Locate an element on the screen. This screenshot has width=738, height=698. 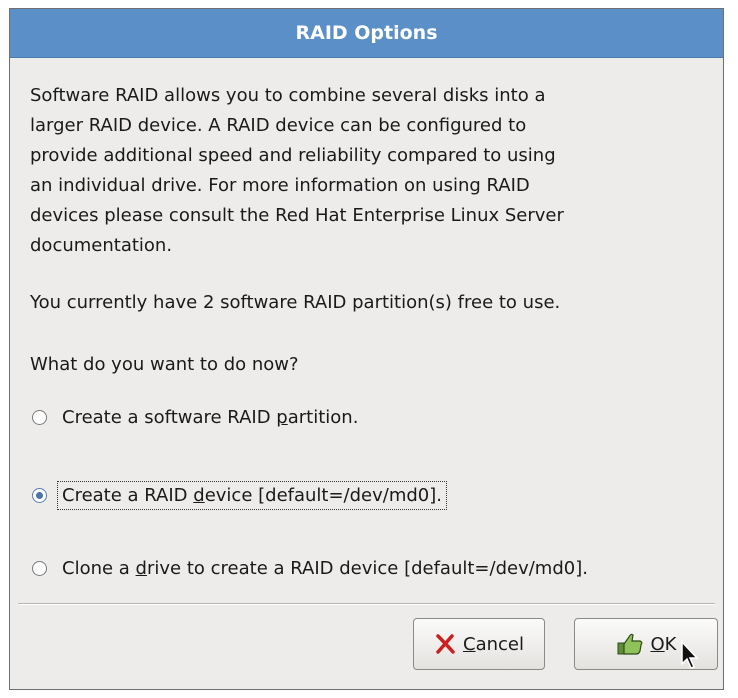
option-create-raid-partition: Create a software RAID partition. is located at coordinates (196, 417).